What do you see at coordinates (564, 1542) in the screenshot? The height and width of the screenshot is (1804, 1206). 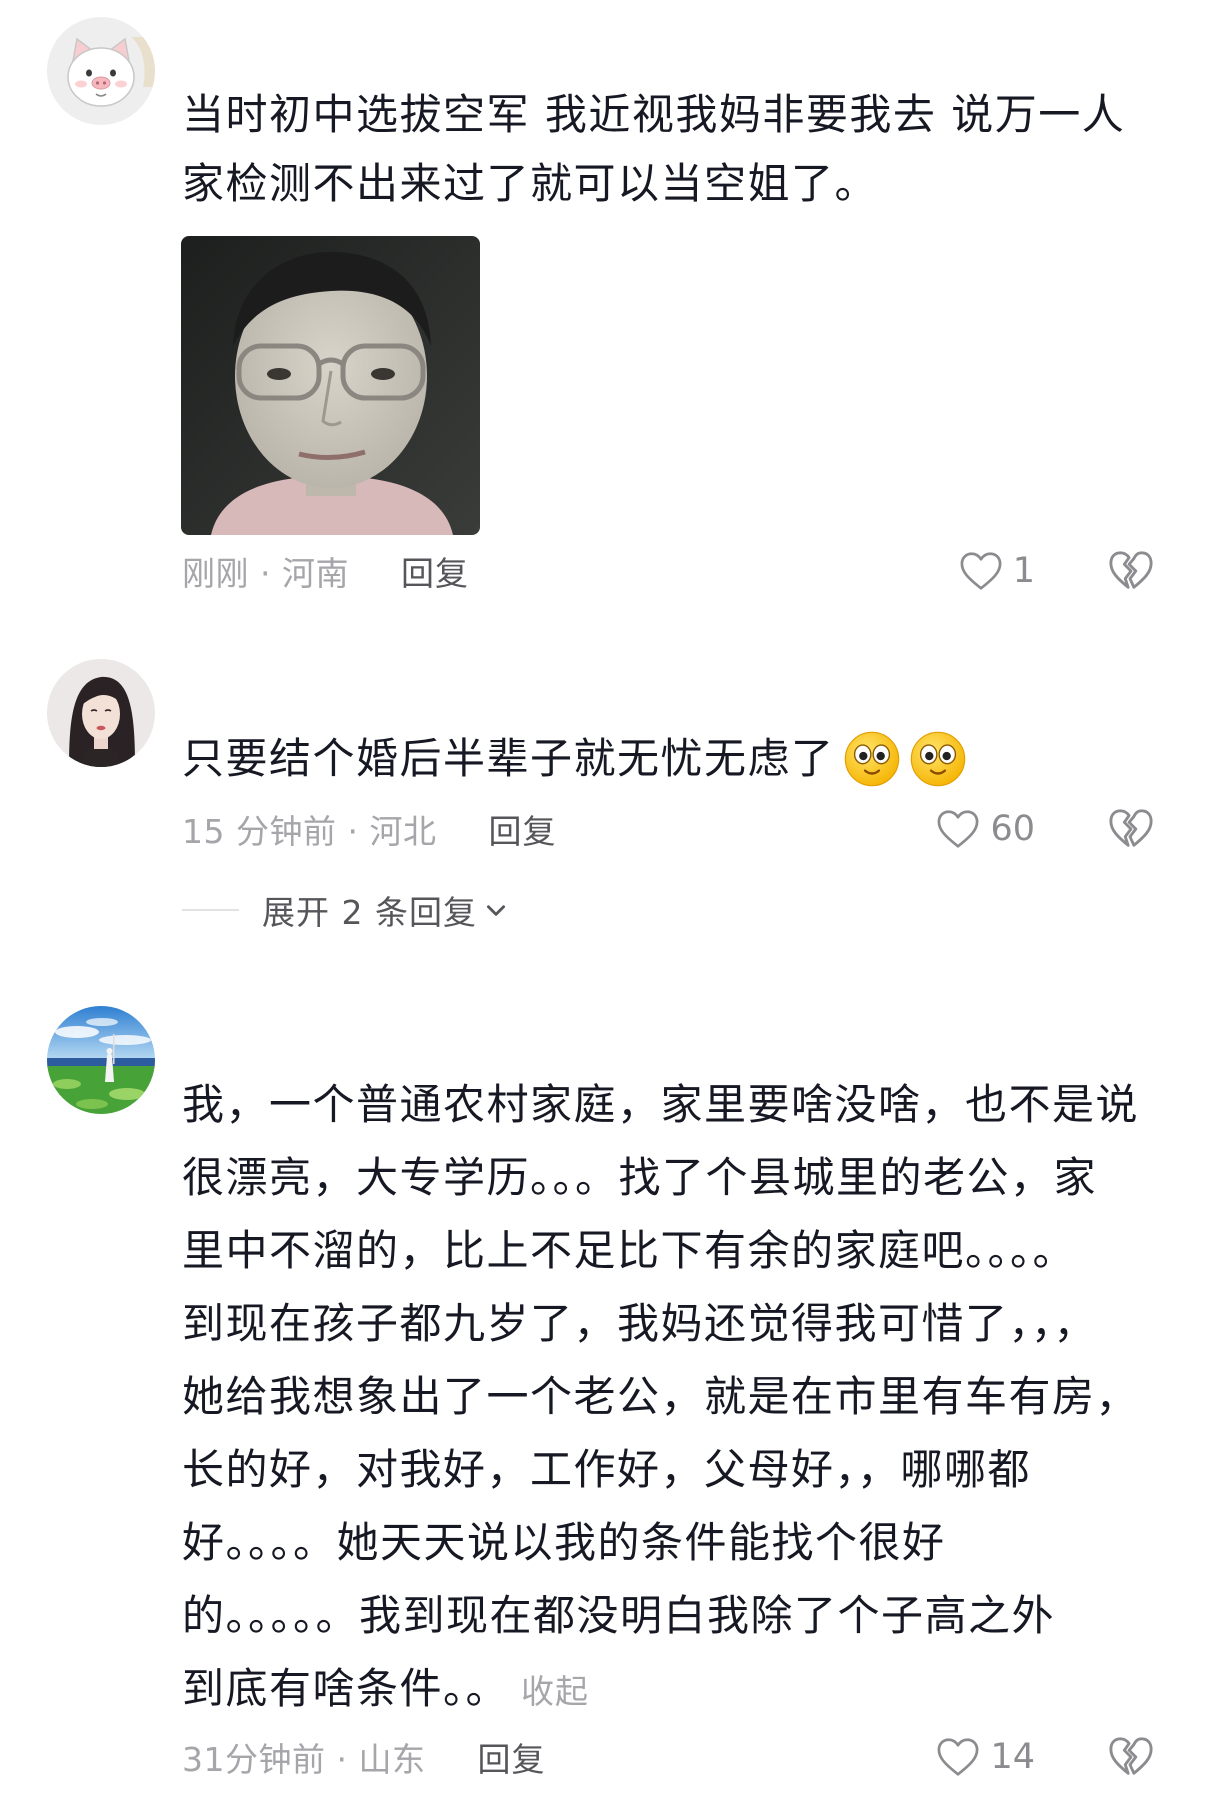 I see `comment-text-line: 好。。。。她天天说以我的条件能找个很好` at bounding box center [564, 1542].